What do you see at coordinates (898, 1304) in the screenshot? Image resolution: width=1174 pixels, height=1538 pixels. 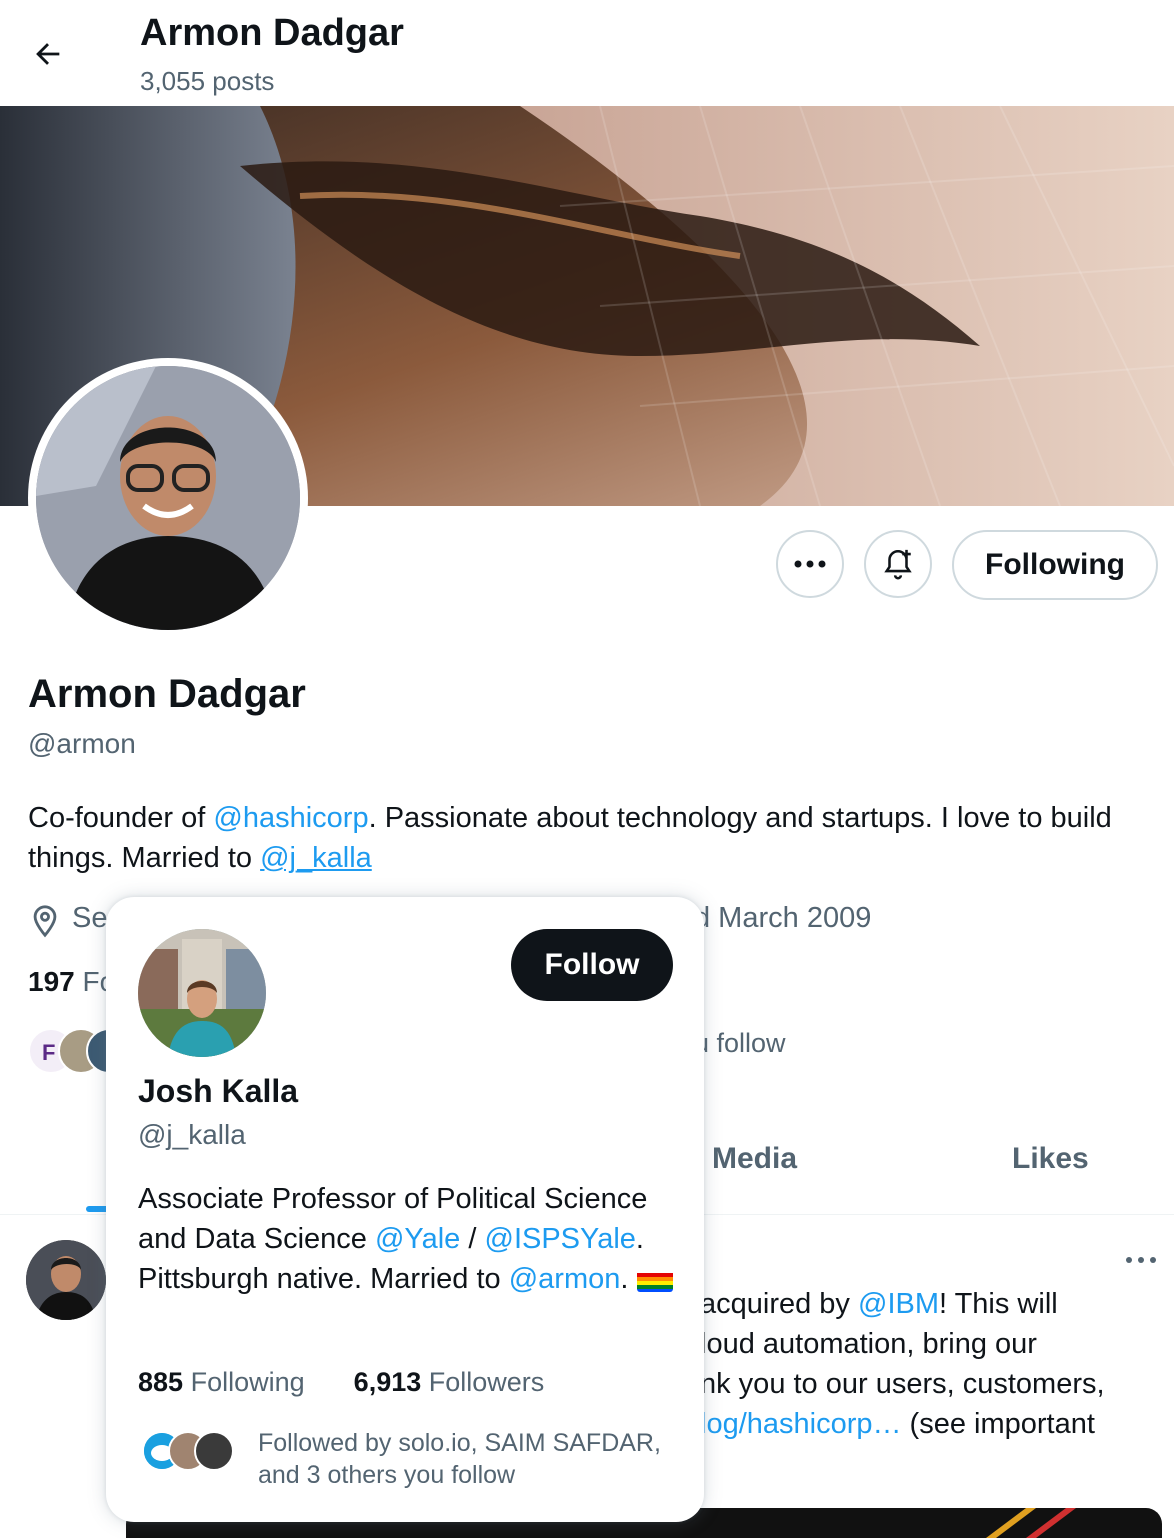 I see `post-link-ibm: @IBM` at bounding box center [898, 1304].